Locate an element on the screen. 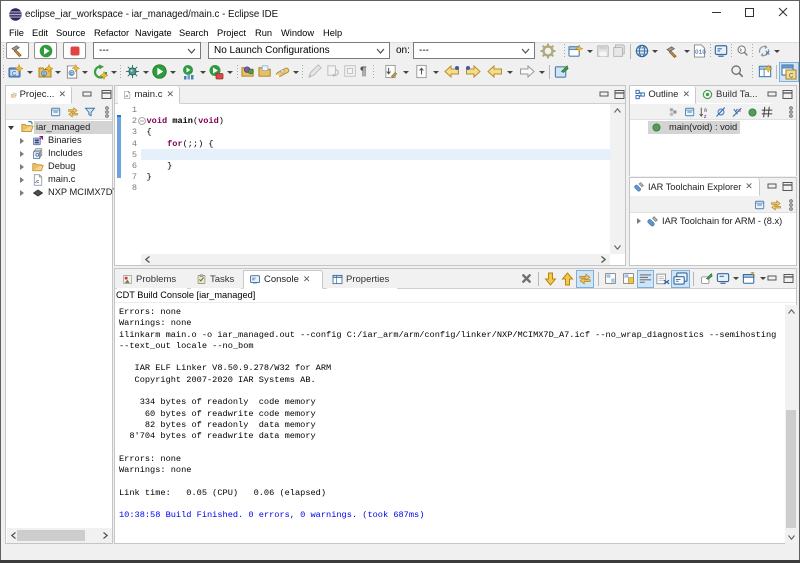 The width and height of the screenshot is (800, 563). svg-text: z is located at coordinates (705, 116).